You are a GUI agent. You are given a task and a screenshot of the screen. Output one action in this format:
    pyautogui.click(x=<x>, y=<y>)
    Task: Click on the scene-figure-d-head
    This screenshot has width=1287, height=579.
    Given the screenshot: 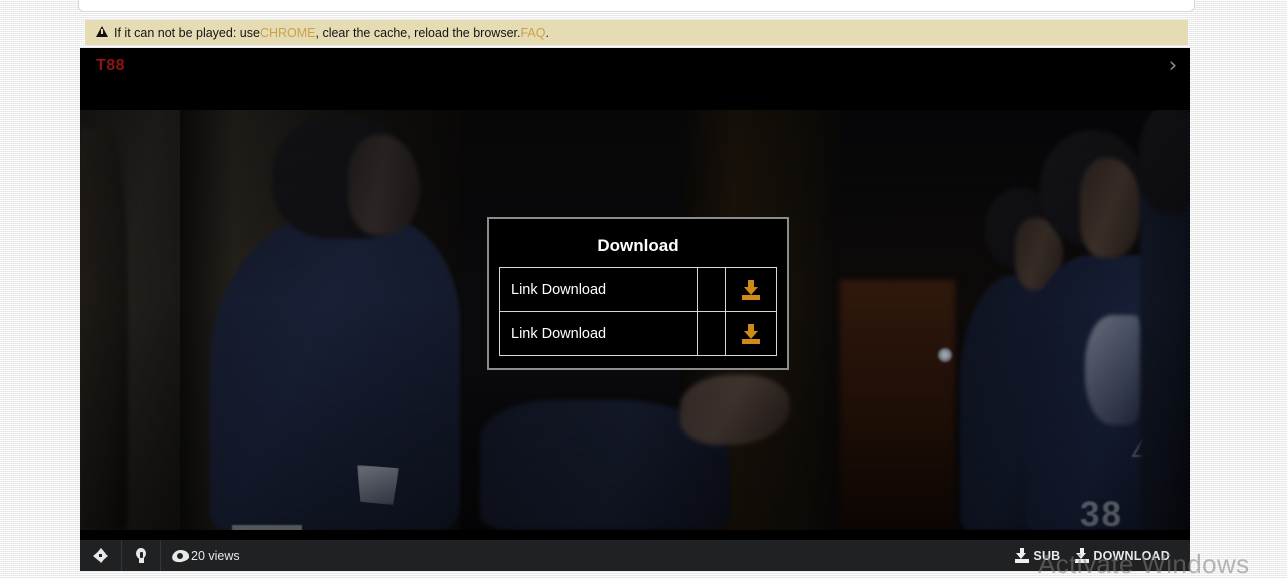 What is the action you would take?
    pyautogui.click(x=1164, y=162)
    